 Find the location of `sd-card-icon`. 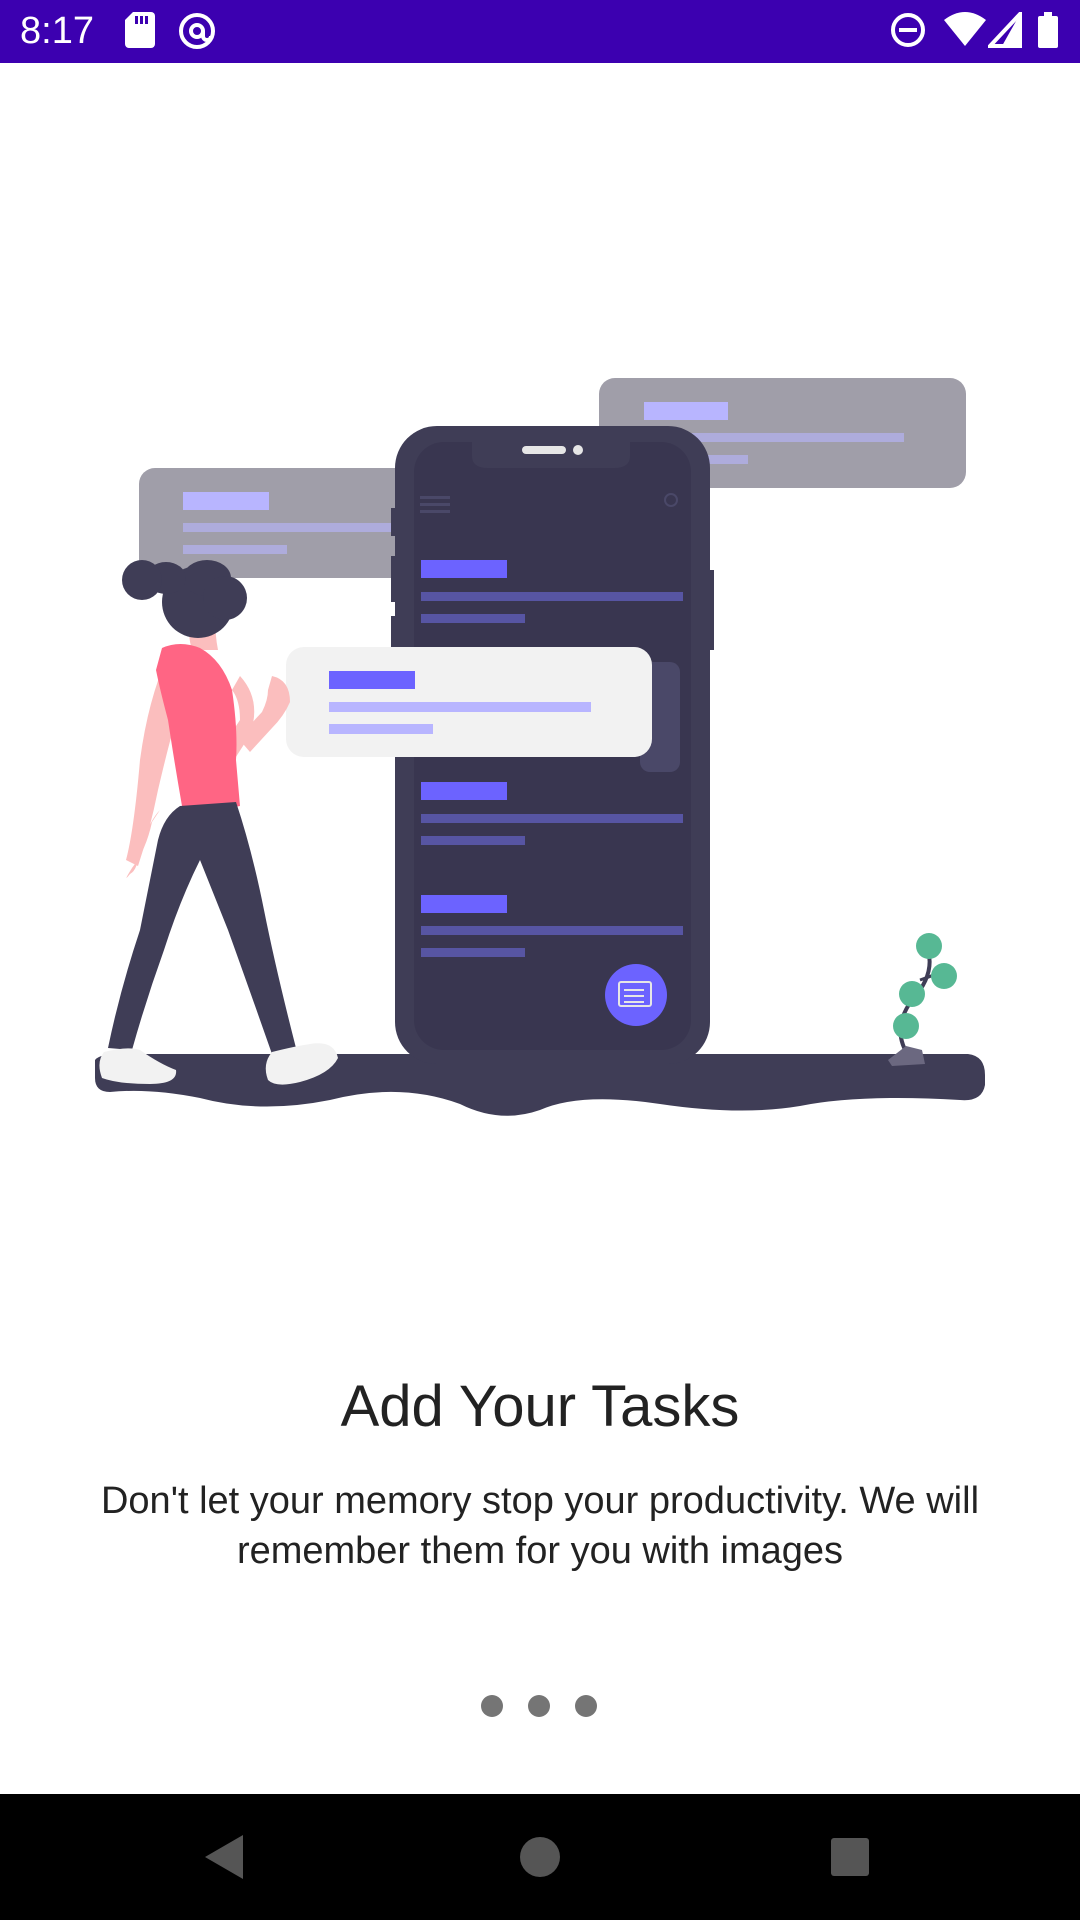

sd-card-icon is located at coordinates (140, 32).